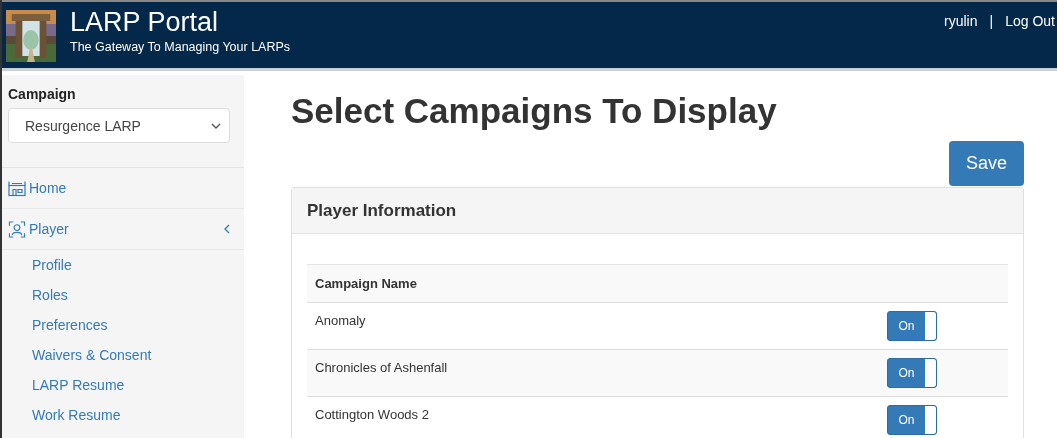 This screenshot has width=1057, height=438. I want to click on logout-link: Log Out, so click(1030, 40).